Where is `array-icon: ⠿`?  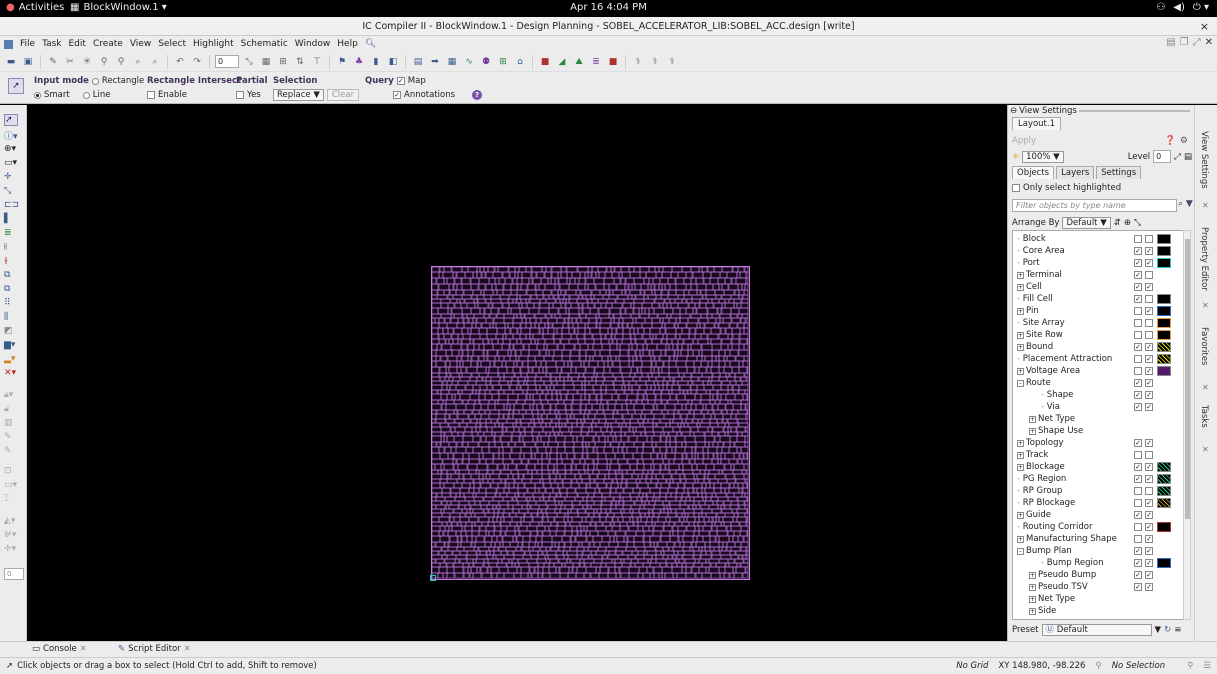
array-icon: ⠿ is located at coordinates (14, 303).